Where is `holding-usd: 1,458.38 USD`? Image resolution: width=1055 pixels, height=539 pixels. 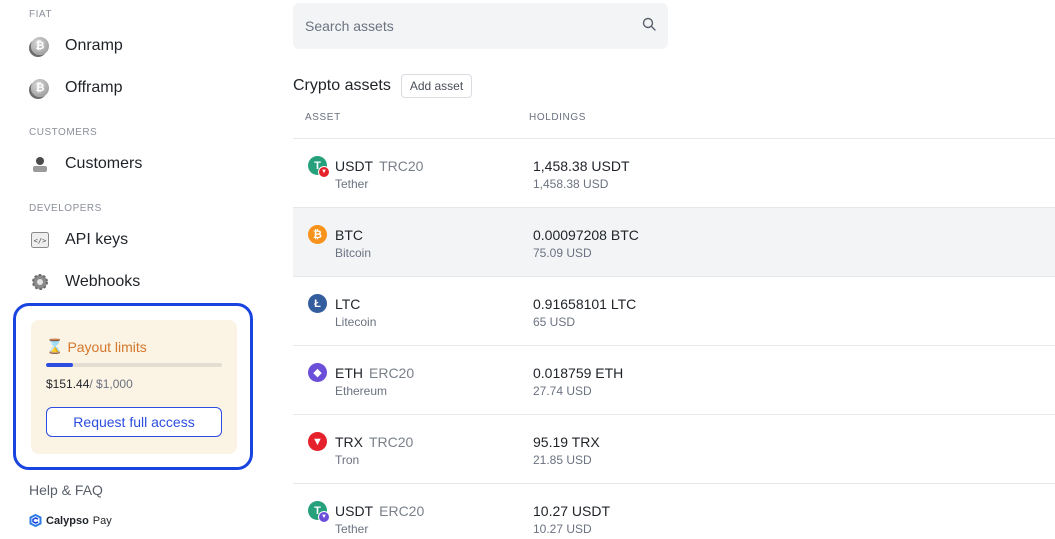
holding-usd: 1,458.38 USD is located at coordinates (571, 184).